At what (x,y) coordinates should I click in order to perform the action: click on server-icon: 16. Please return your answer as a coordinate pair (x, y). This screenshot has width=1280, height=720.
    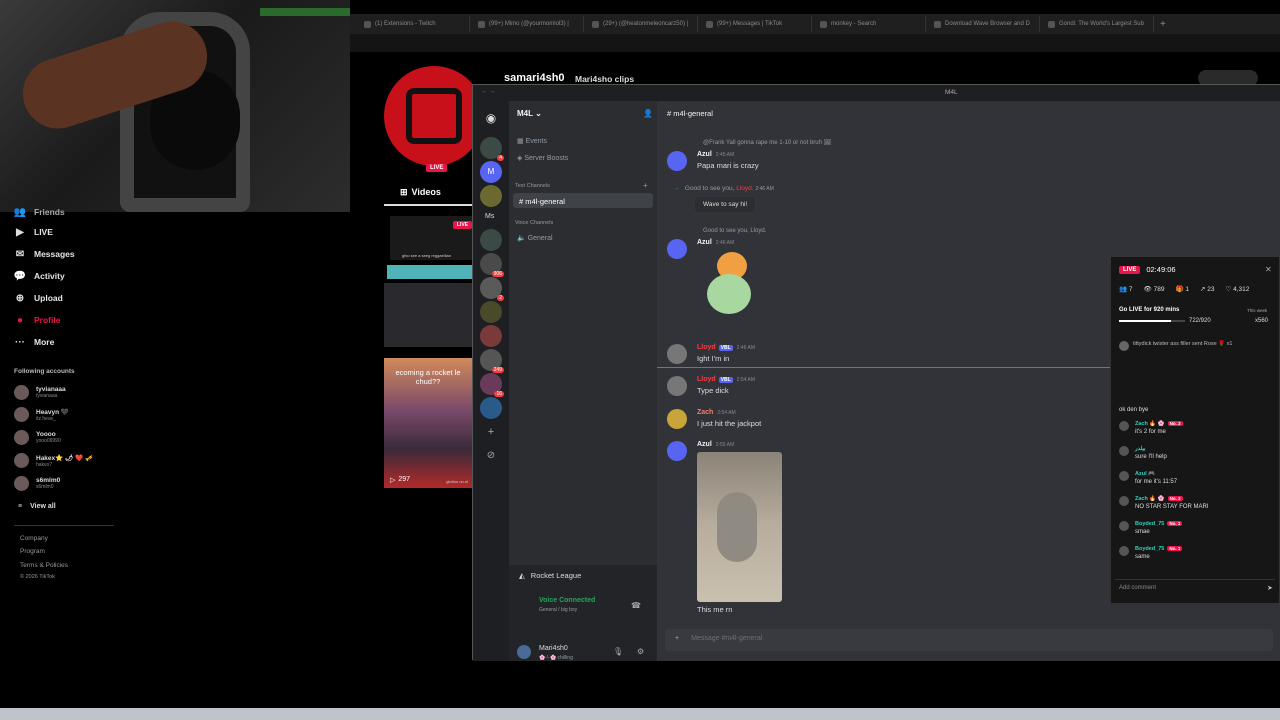
    Looking at the image, I should click on (492, 385).